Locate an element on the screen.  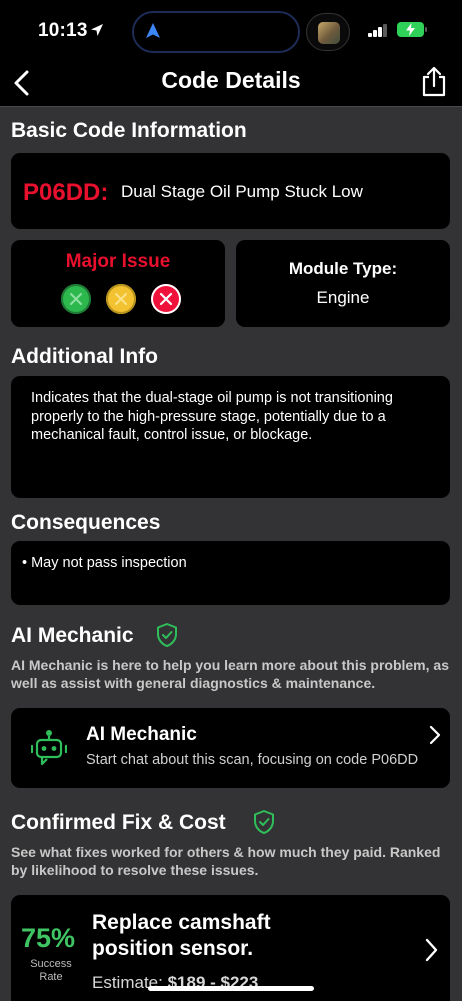
consequences-card: • May not pass inspection is located at coordinates (230, 573).